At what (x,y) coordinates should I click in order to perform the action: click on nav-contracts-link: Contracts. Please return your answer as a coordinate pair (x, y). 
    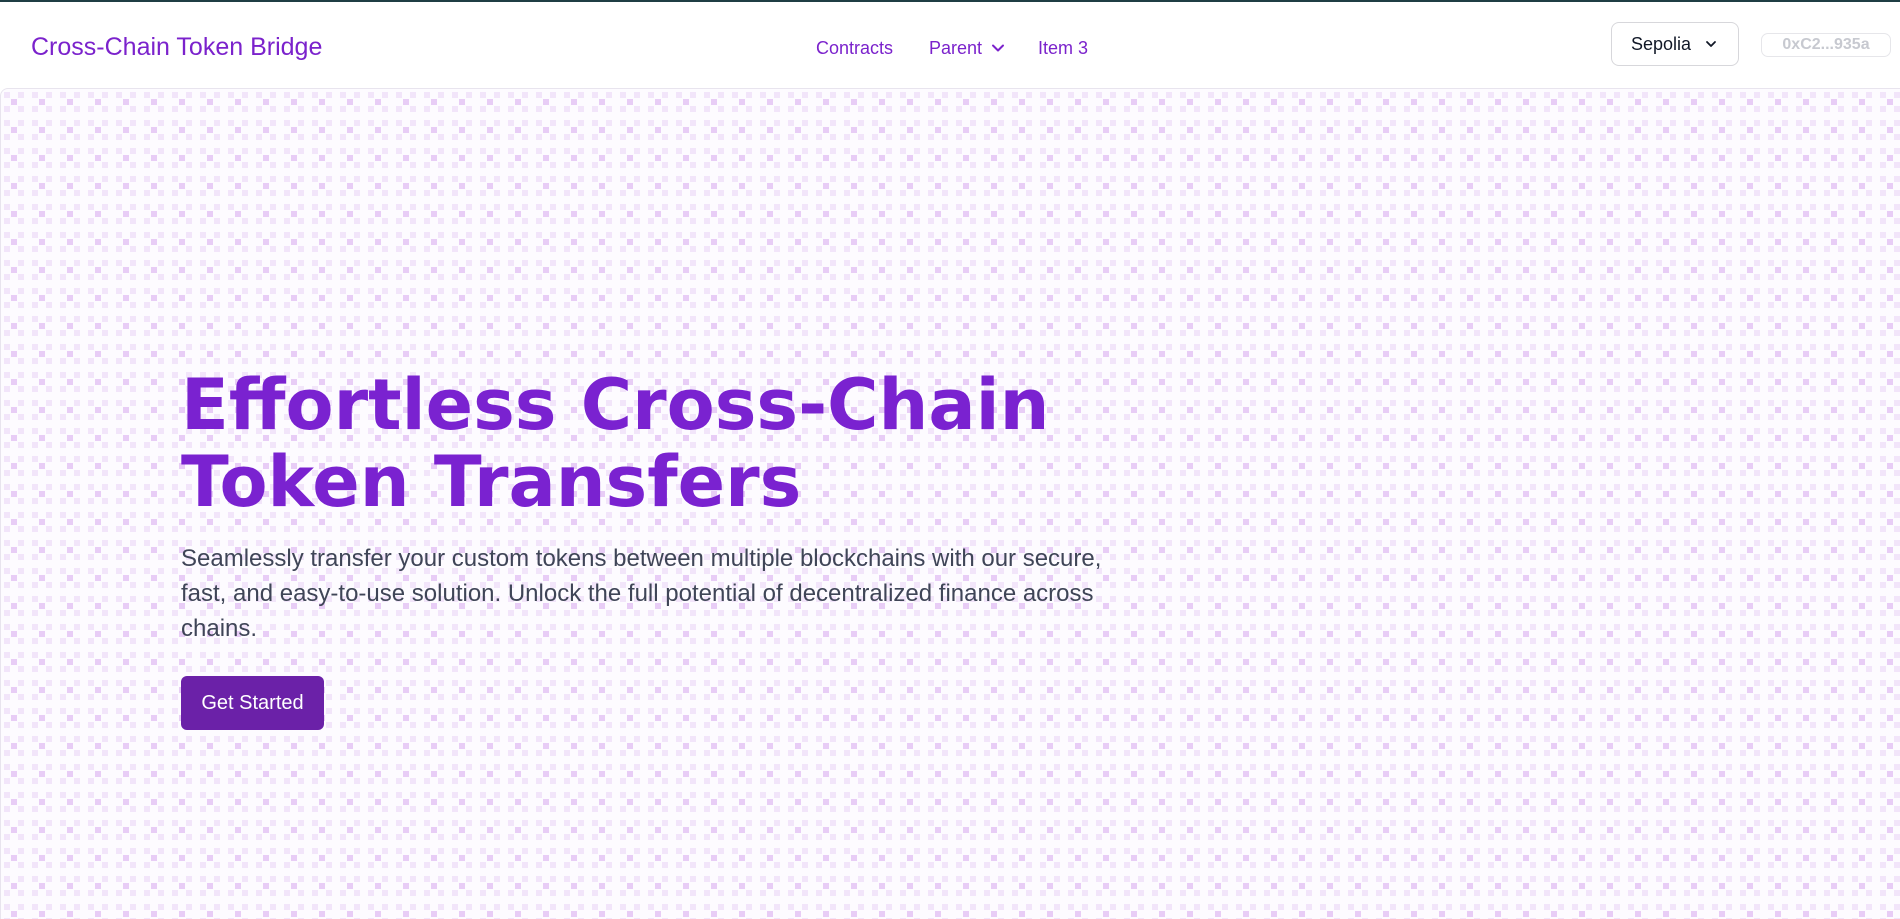
    Looking at the image, I should click on (854, 48).